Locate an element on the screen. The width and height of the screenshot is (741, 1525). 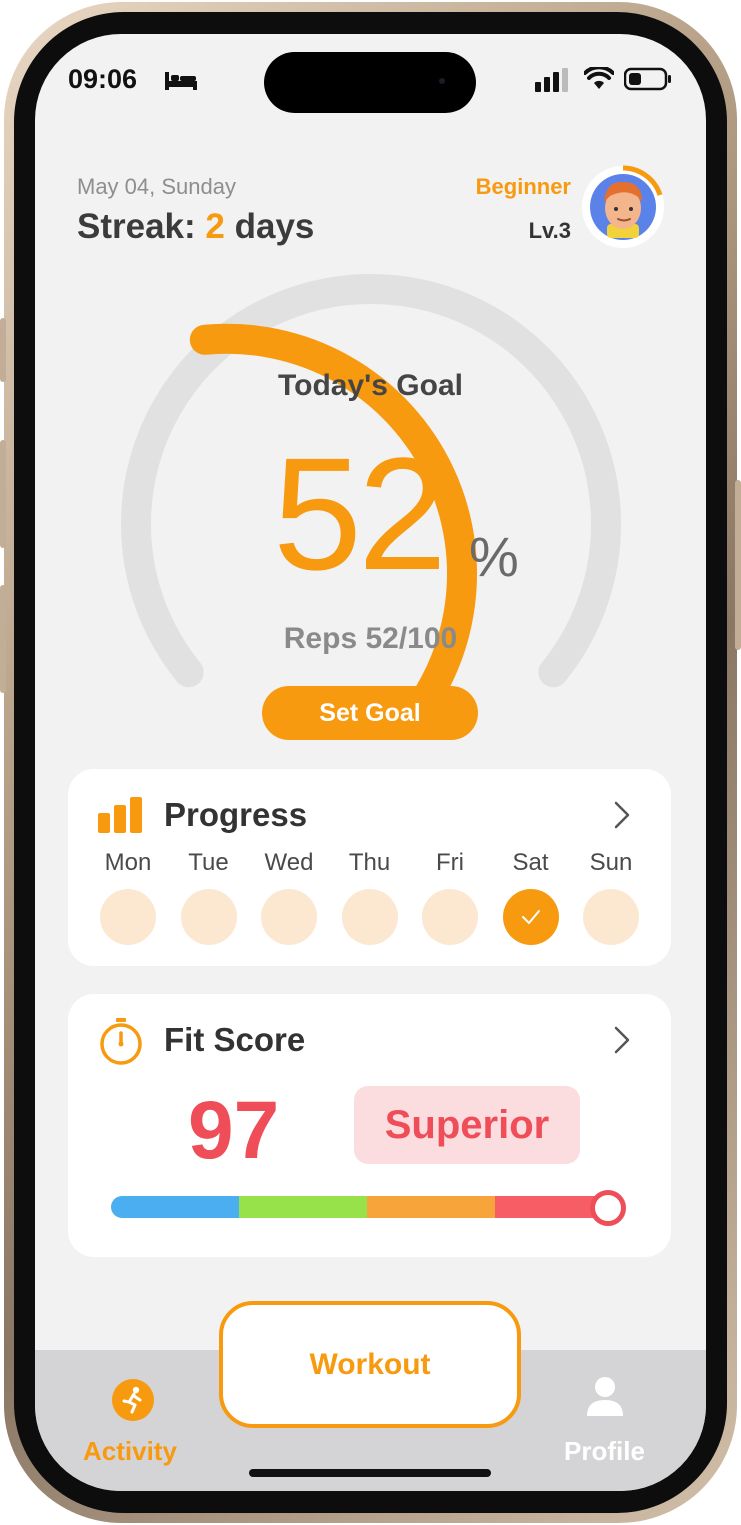
fit-score-value: 97 is located at coordinates (234, 1130).